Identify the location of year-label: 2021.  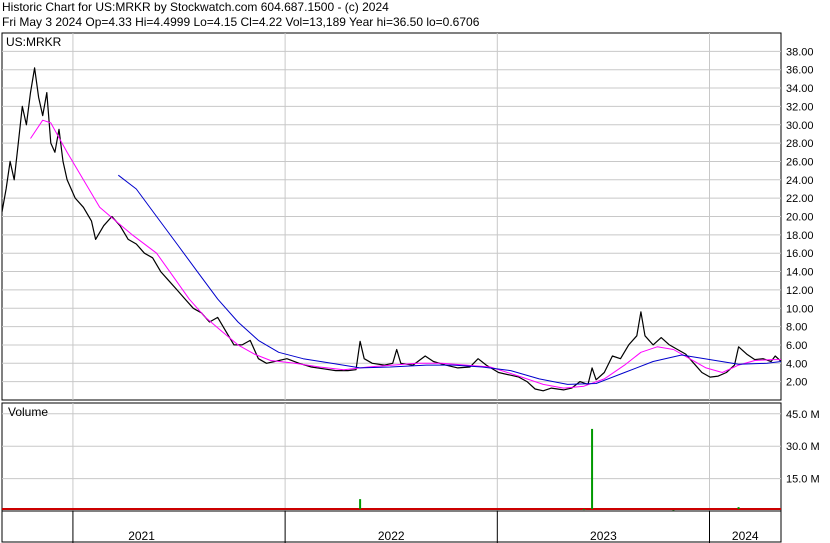
(141, 536).